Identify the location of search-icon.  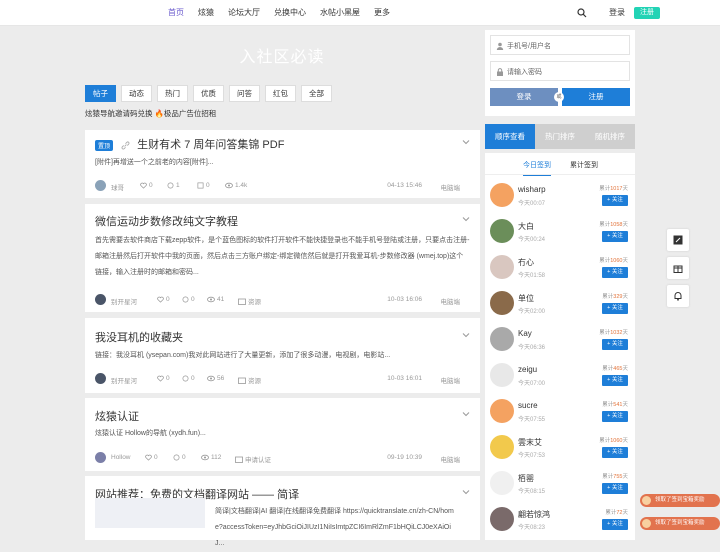
(582, 13).